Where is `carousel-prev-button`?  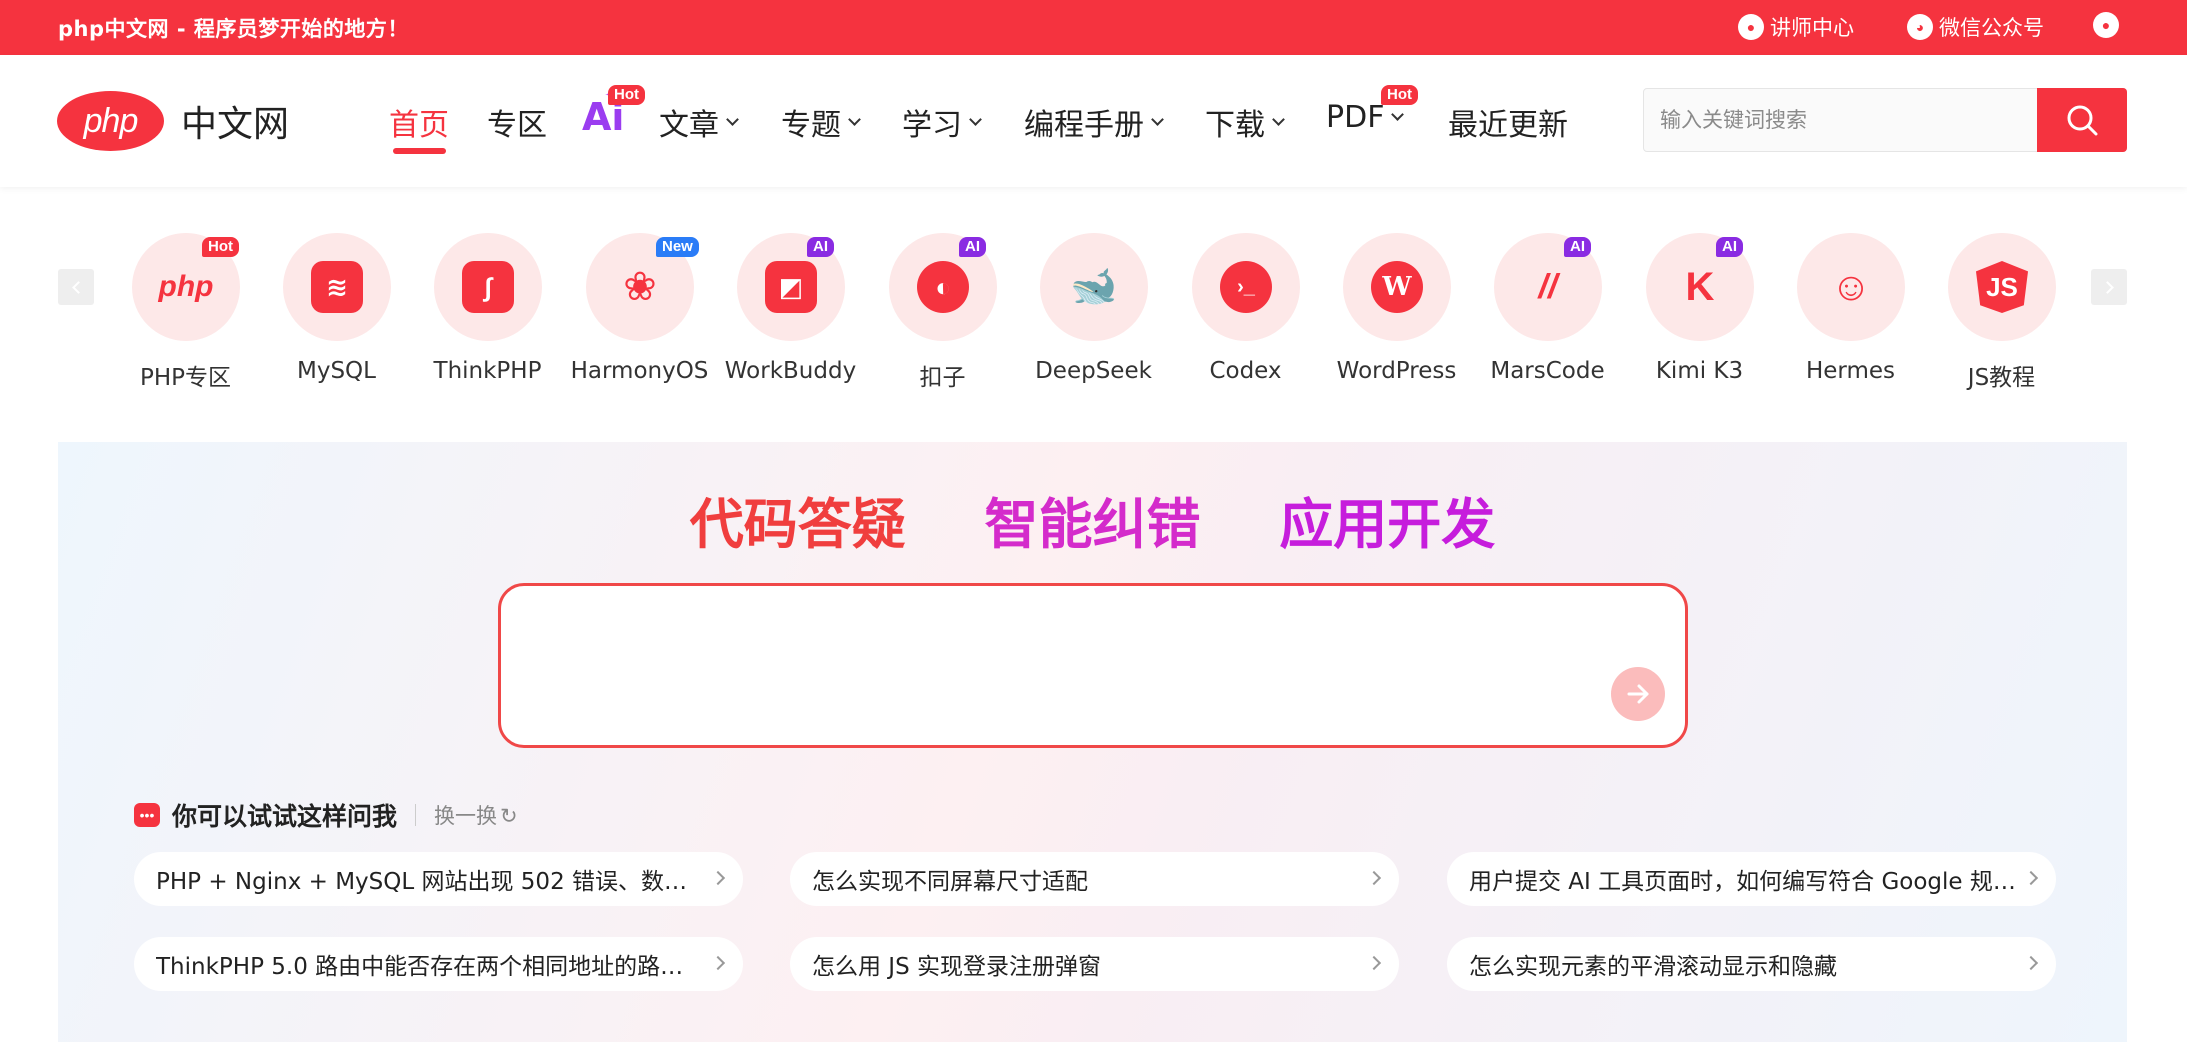 carousel-prev-button is located at coordinates (76, 287).